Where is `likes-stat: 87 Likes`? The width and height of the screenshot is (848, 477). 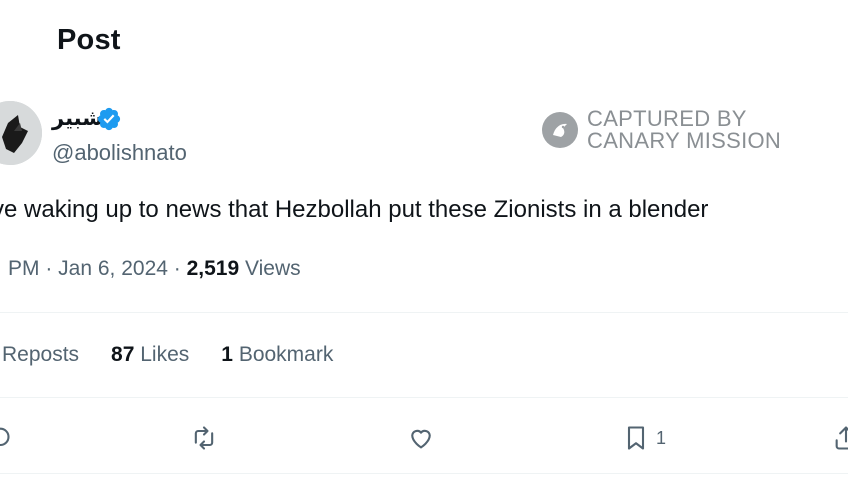 likes-stat: 87 Likes is located at coordinates (150, 355).